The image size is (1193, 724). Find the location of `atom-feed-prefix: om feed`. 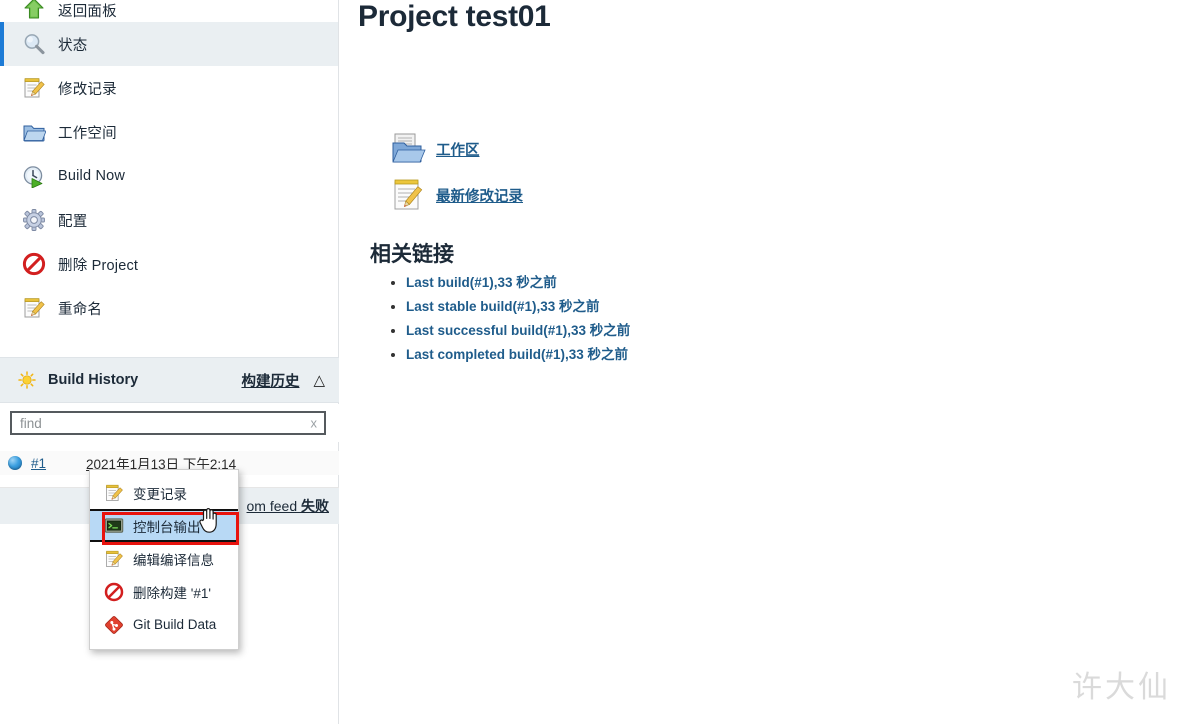

atom-feed-prefix: om feed is located at coordinates (273, 506).